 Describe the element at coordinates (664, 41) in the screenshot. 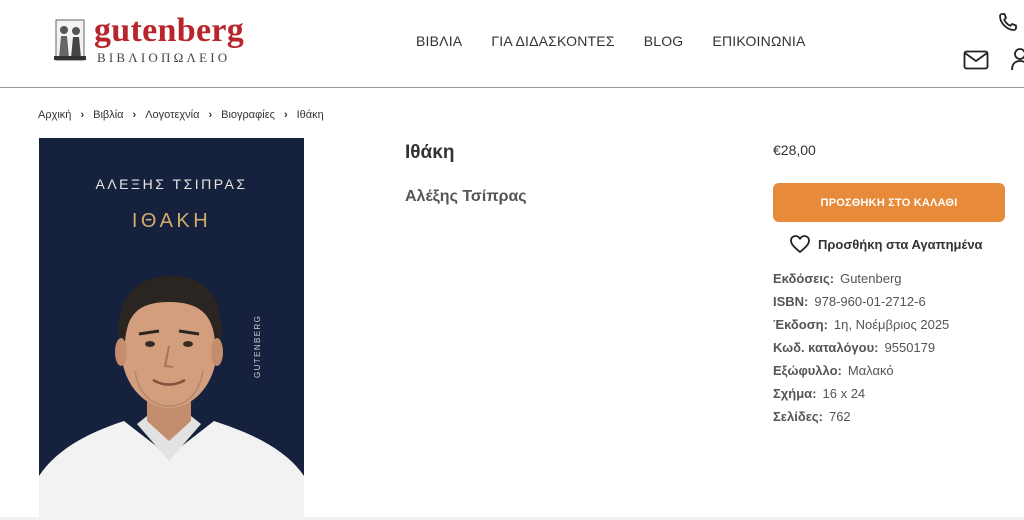

I see `nav-item-blog: BLOG` at that location.